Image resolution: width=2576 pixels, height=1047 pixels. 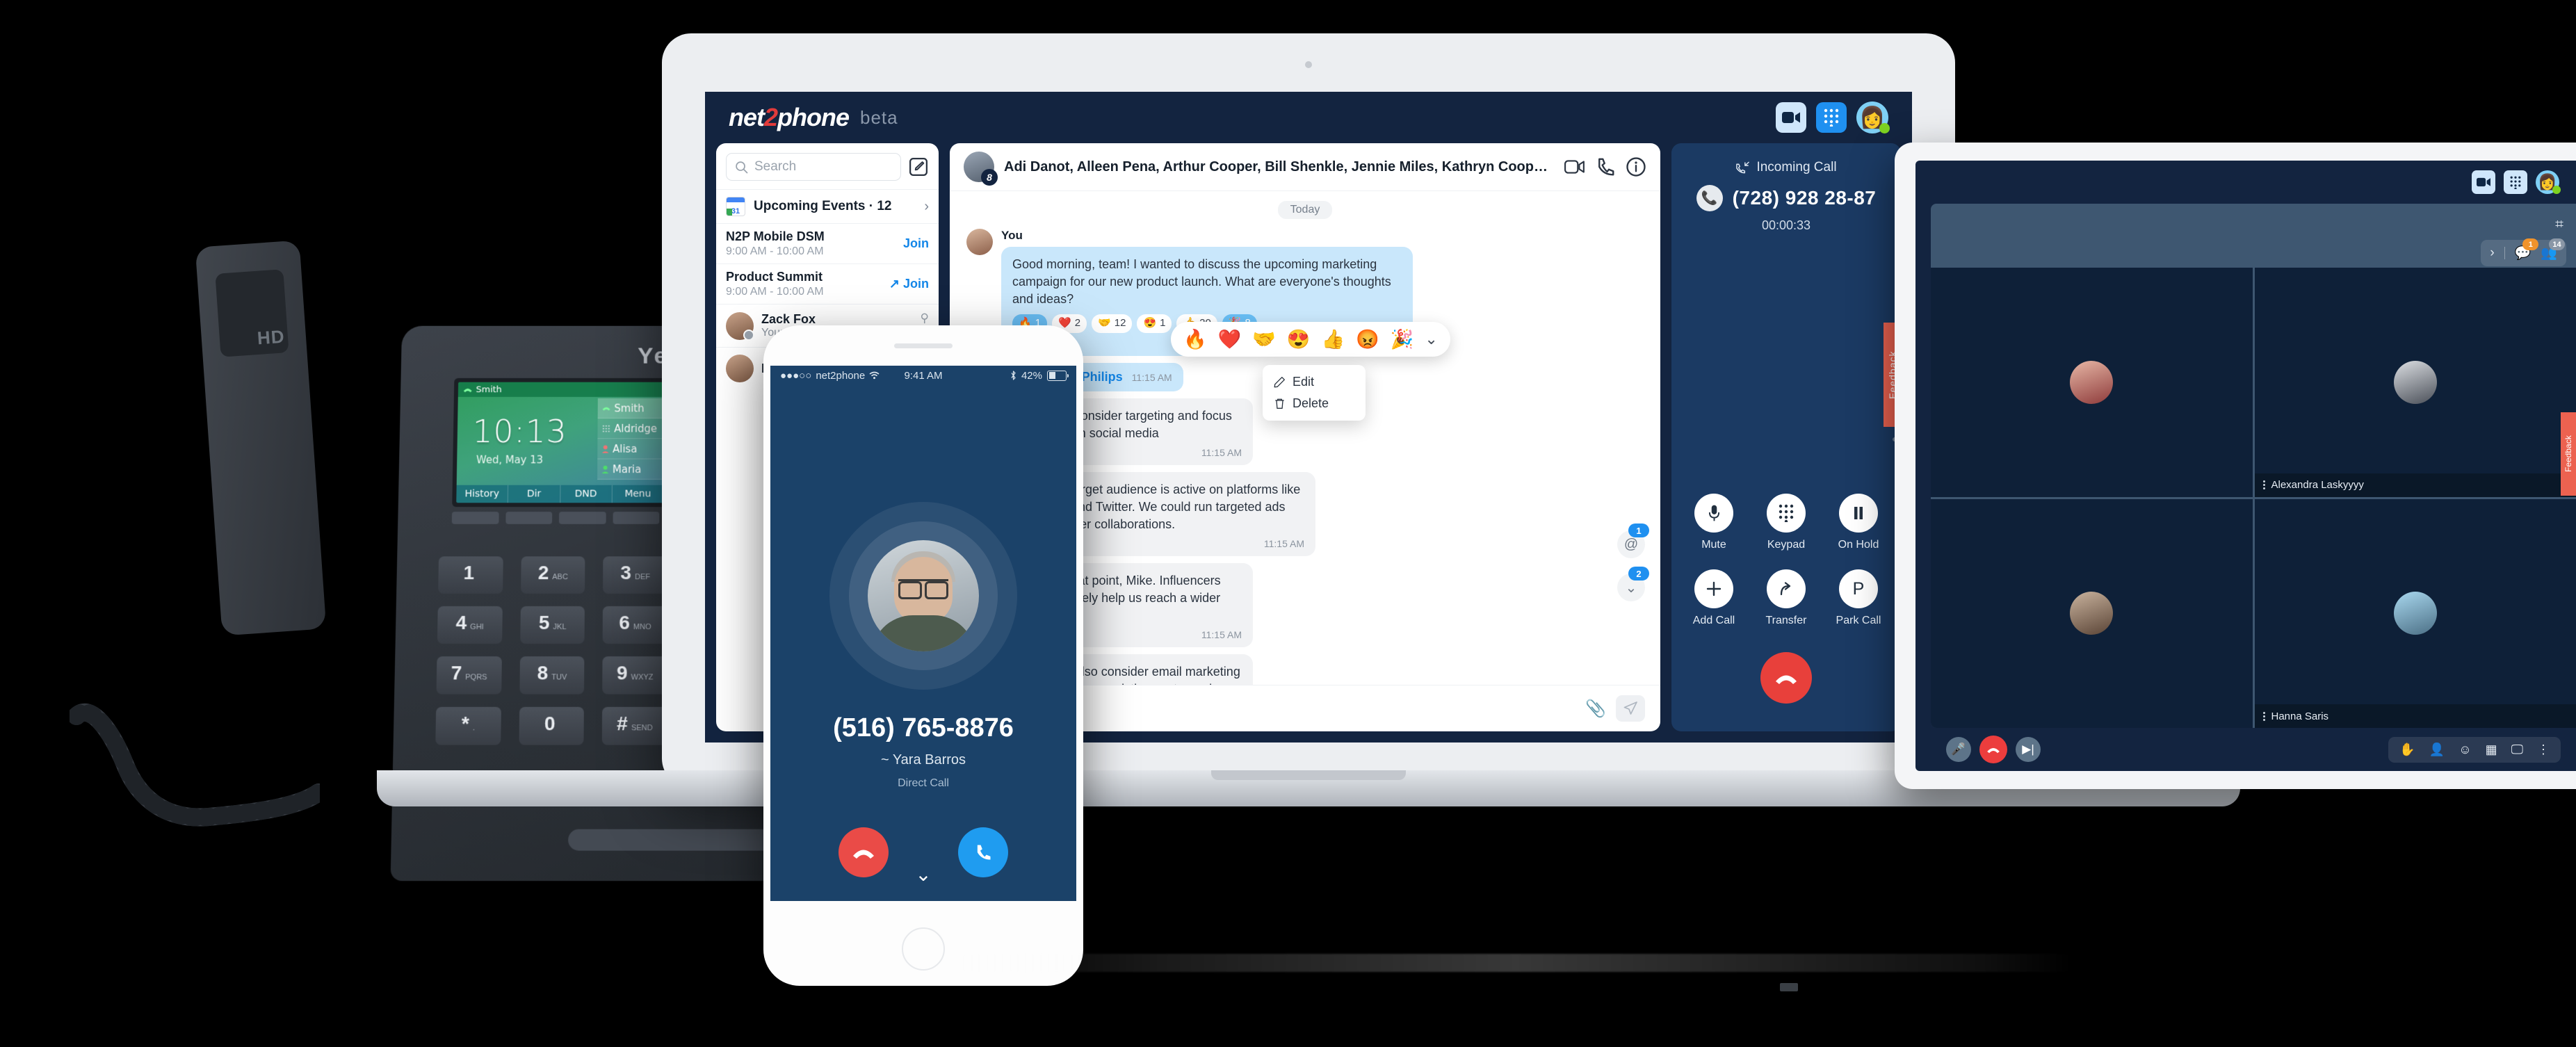 I want to click on desk-phone-line: Maria, so click(x=630, y=470).